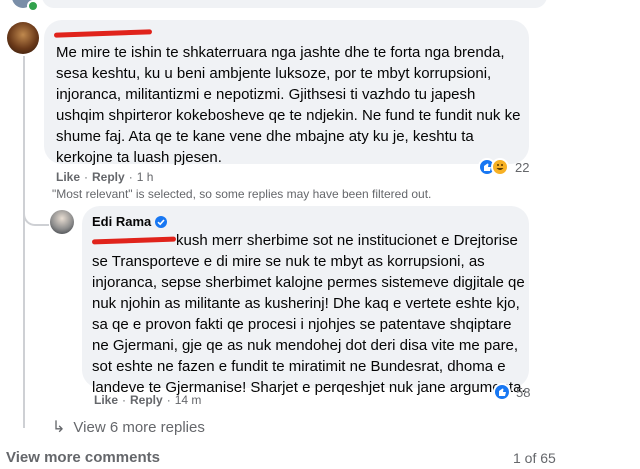  I want to click on reply-actions: Like · Reply · 14 m, so click(147, 400).